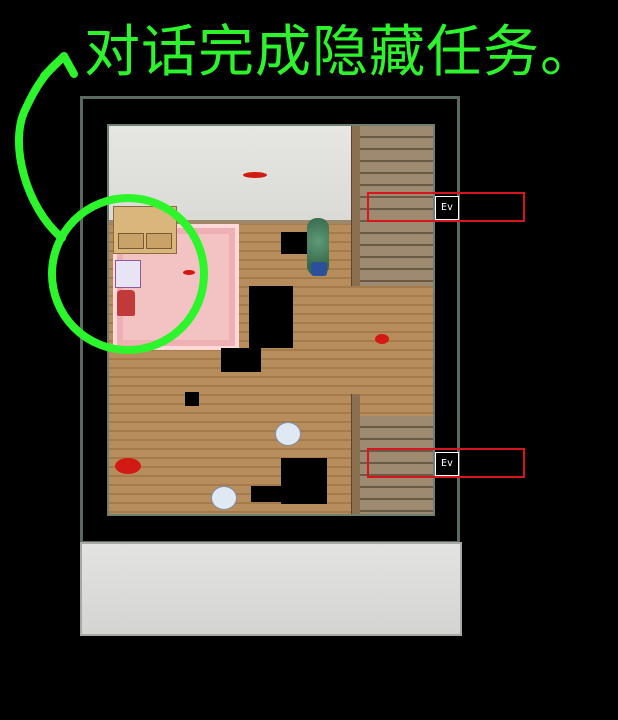 Image resolution: width=618 pixels, height=720 pixels. Describe the element at coordinates (40, 150) in the screenshot. I see `hint-arrow-curve` at that location.